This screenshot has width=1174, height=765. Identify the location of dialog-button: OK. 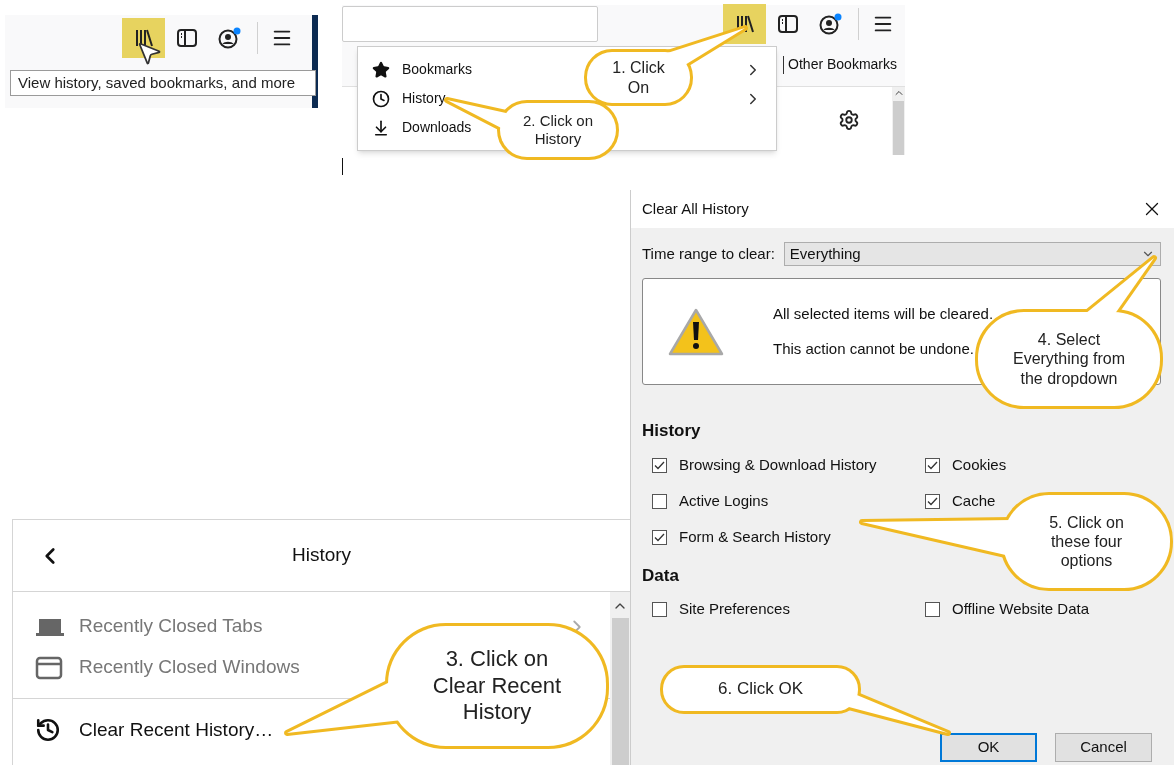
(988, 747).